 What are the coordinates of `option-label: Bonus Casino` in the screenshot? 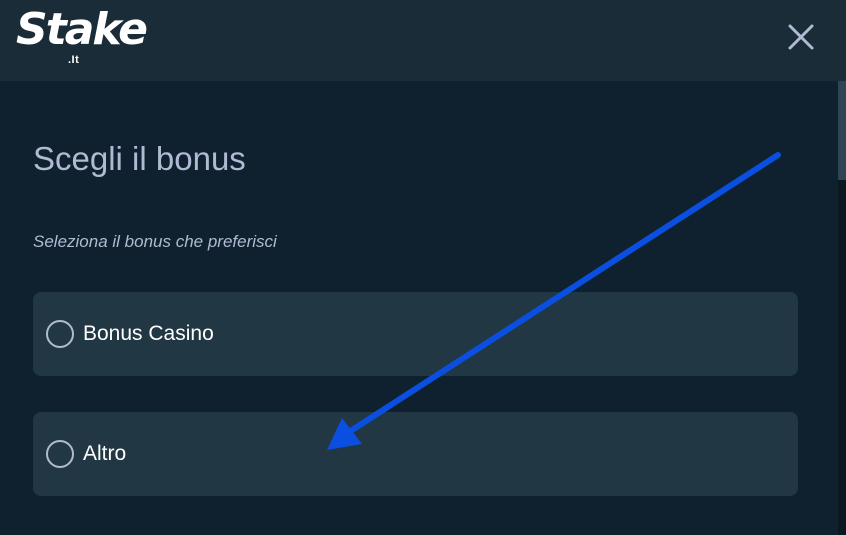 It's located at (148, 333).